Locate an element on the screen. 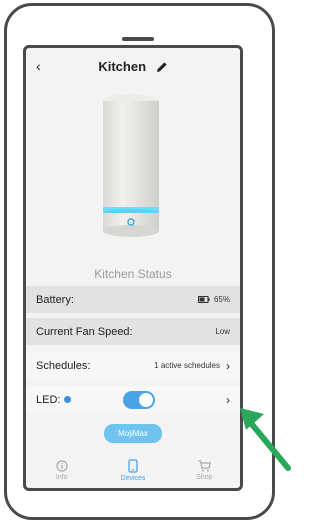 The image size is (320, 527). header: ‹ Kitchen is located at coordinates (133, 69).